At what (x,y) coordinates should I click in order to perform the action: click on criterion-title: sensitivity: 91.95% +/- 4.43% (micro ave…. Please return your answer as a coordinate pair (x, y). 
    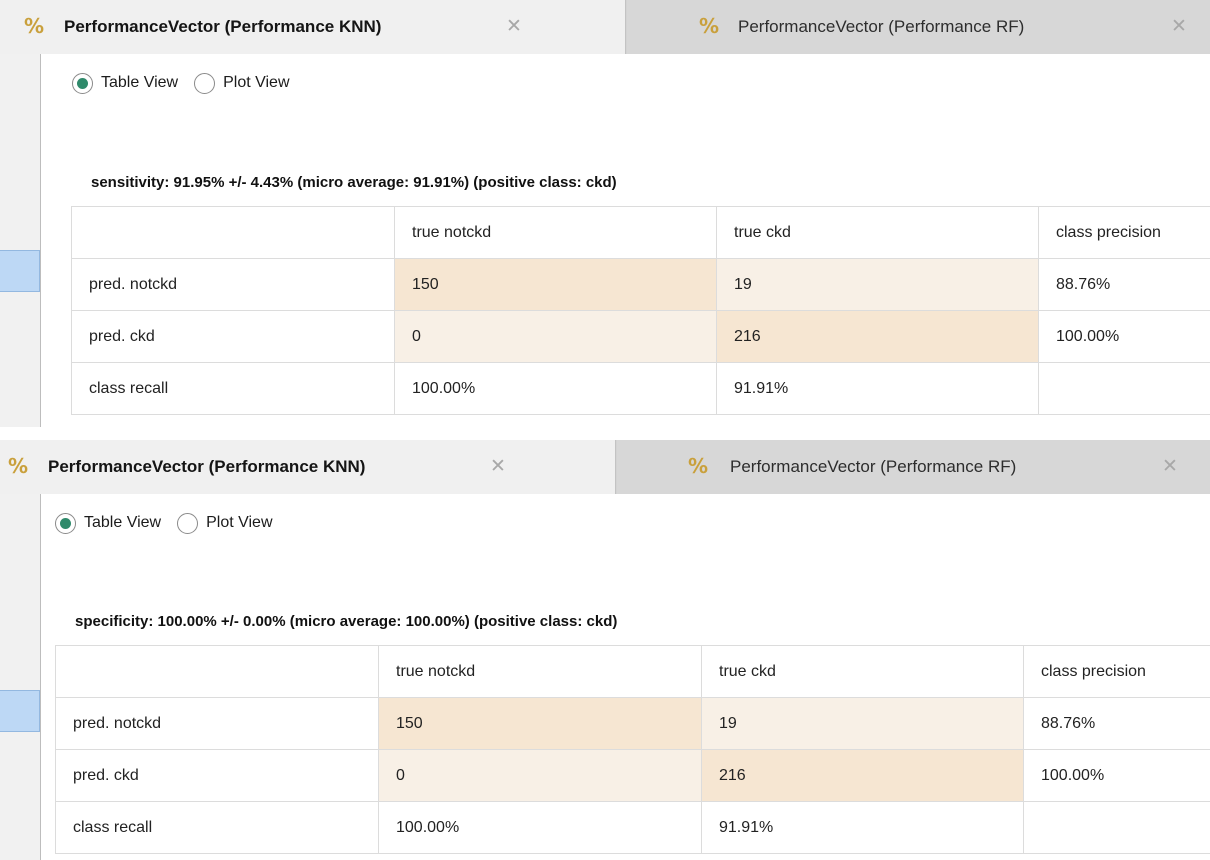
    Looking at the image, I should click on (354, 182).